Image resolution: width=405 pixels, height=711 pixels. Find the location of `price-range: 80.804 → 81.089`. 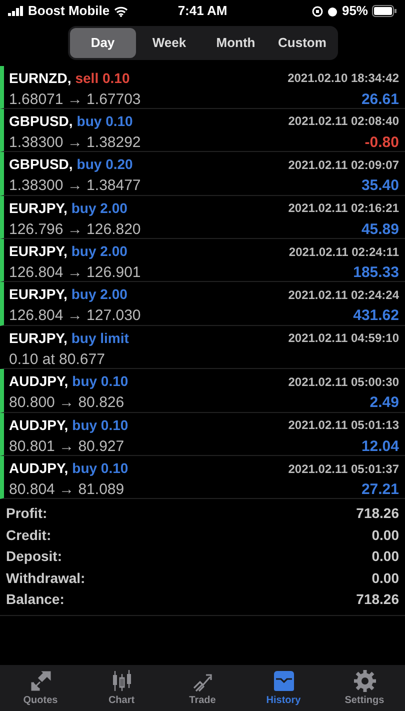

price-range: 80.804 → 81.089 is located at coordinates (66, 490).